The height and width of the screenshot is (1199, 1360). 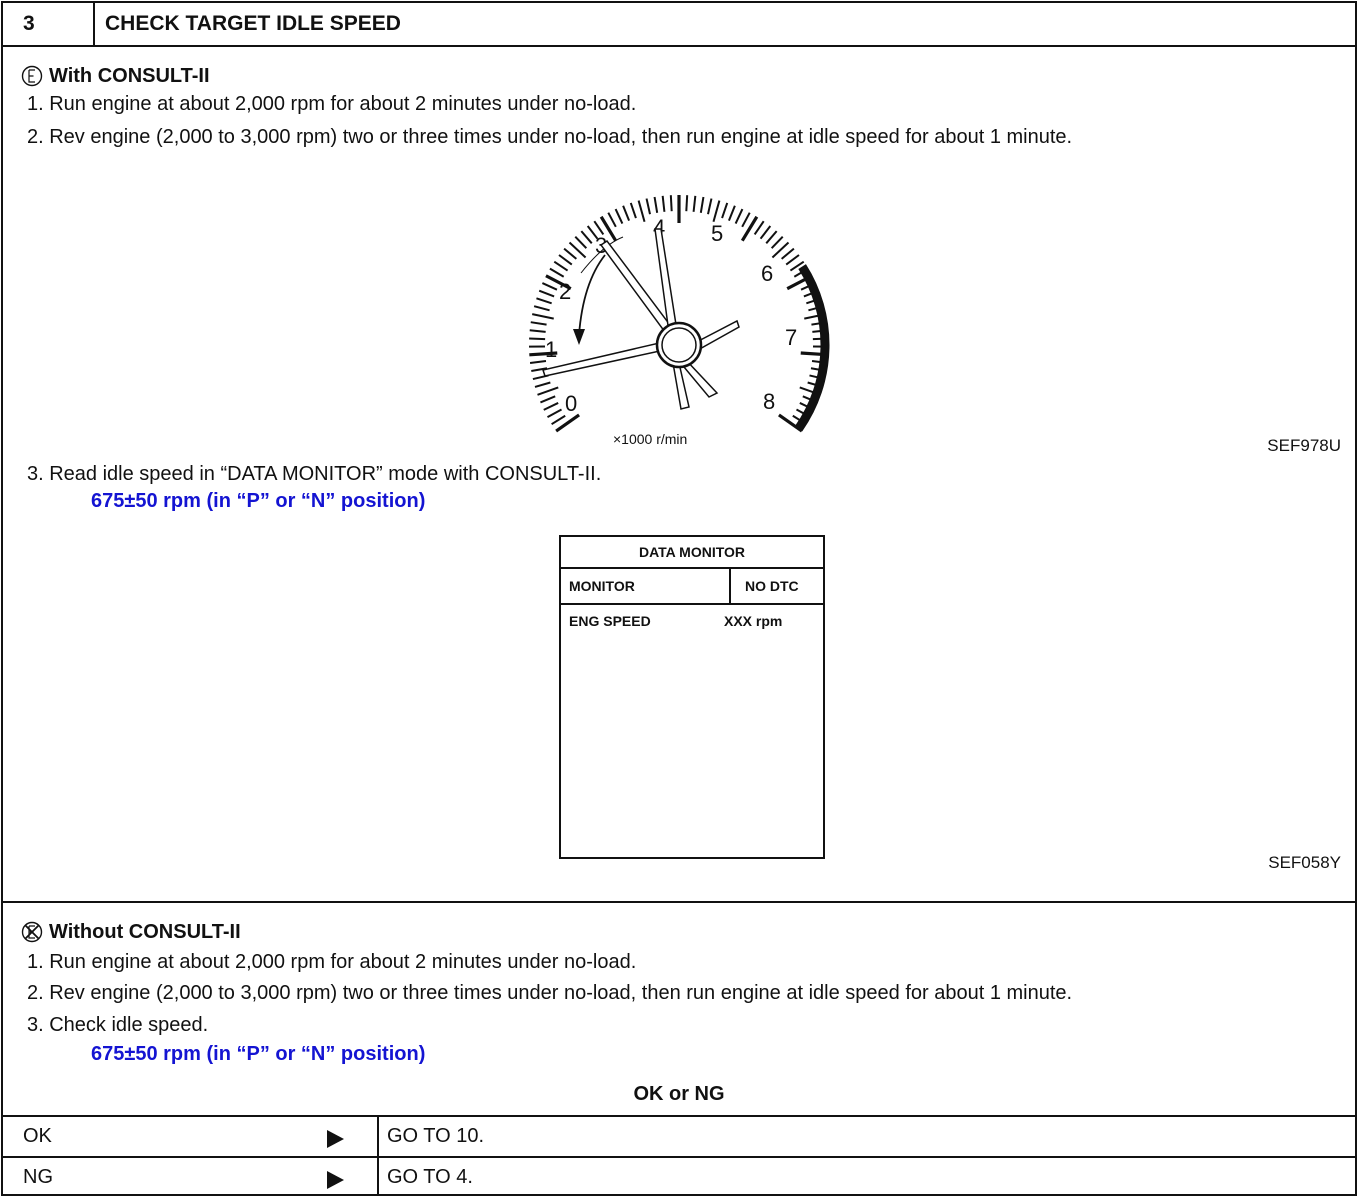 I want to click on gauge-number-7: 7, so click(x=791, y=337).